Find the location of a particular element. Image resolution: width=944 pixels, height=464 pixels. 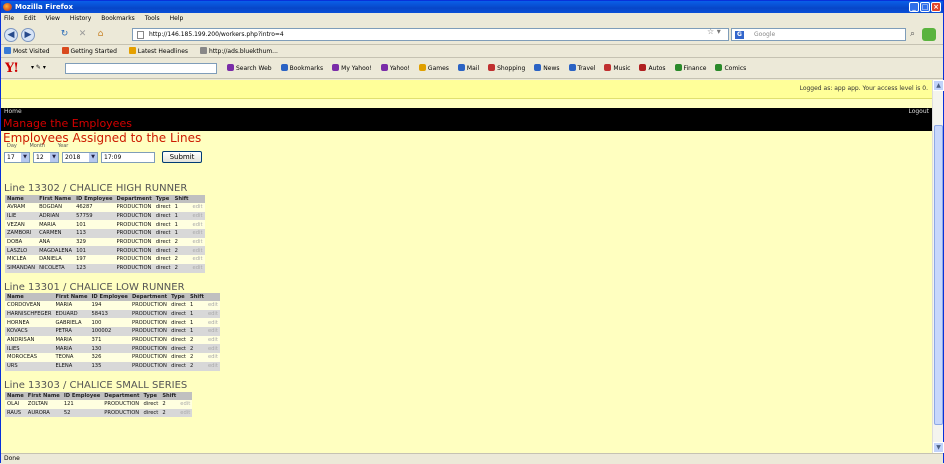

vertical-scrollbar: ▲ ▼ is located at coordinates (938, 266).